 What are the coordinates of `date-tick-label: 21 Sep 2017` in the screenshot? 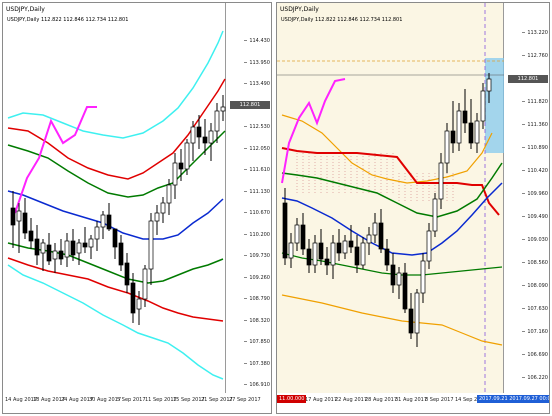 It's located at (217, 400).